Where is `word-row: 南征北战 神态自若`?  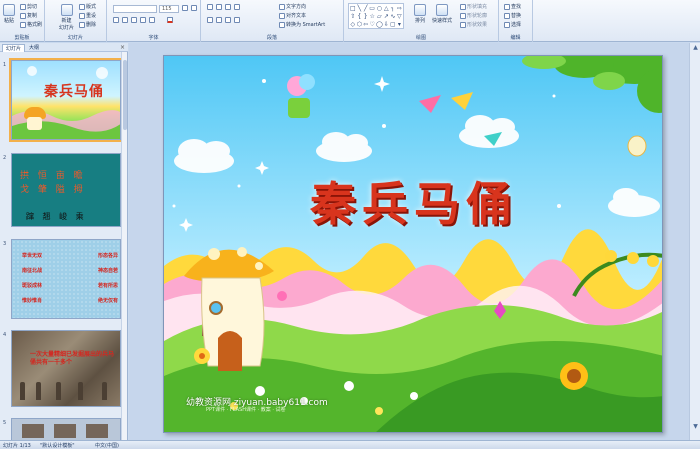 word-row: 南征北战 神态自若 is located at coordinates (70, 271).